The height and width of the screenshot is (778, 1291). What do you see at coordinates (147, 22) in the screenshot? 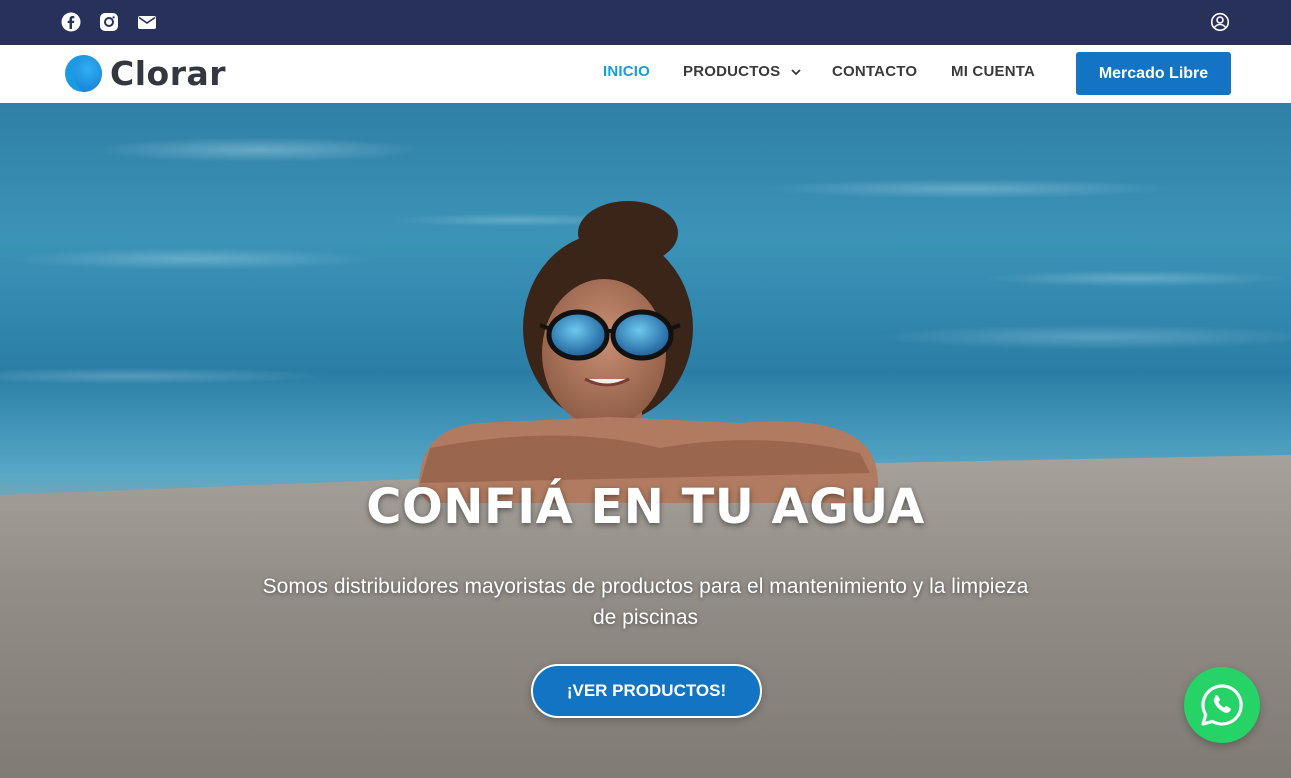
I see `email-icon` at bounding box center [147, 22].